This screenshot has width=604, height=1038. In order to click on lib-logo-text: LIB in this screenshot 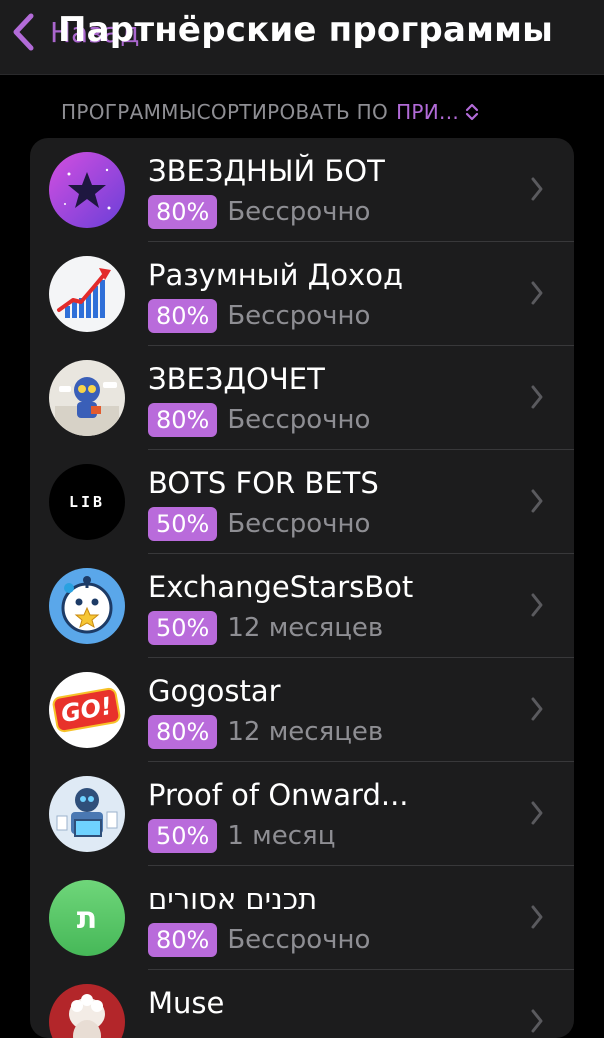, I will do `click(87, 502)`.